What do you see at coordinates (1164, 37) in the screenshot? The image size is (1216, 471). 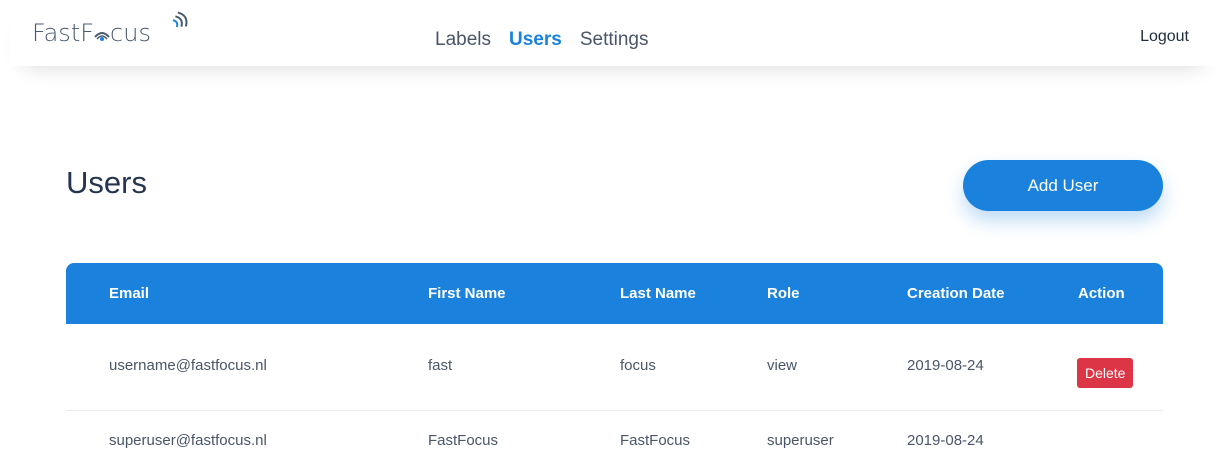 I see `logout-link: Logout` at bounding box center [1164, 37].